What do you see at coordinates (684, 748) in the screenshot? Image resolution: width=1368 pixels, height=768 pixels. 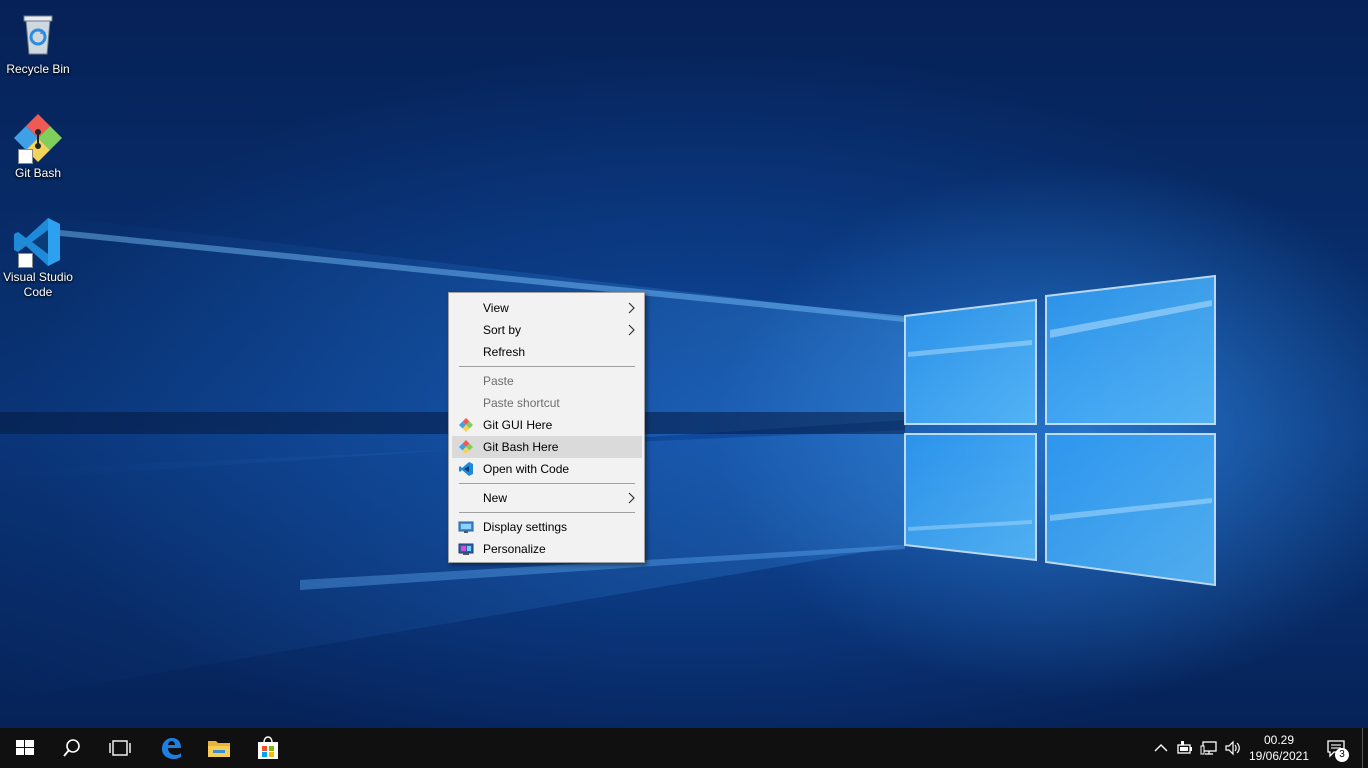 I see `taskbar: 00.29 19/06/2021` at bounding box center [684, 748].